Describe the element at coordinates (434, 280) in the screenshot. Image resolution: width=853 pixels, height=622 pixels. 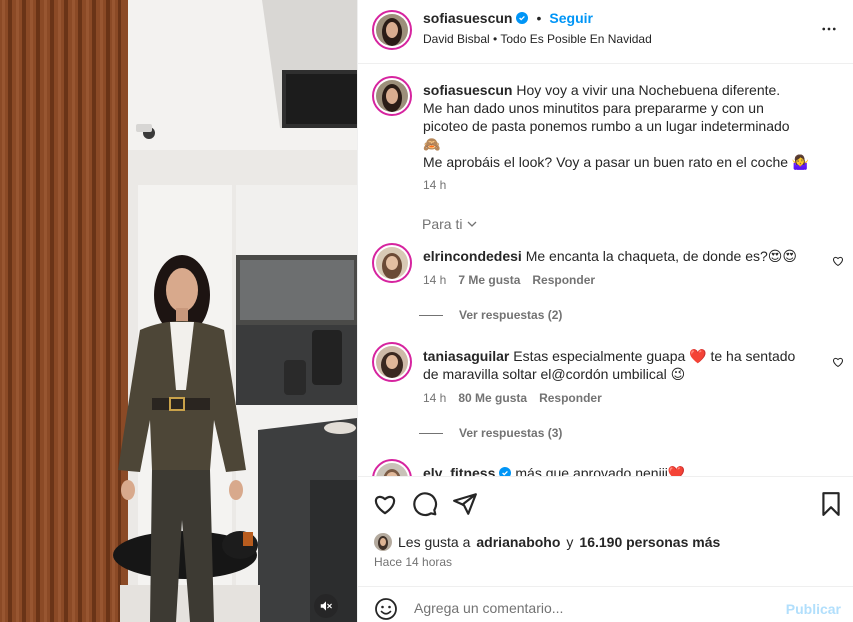
I see `comment-1-time: 14 h` at that location.